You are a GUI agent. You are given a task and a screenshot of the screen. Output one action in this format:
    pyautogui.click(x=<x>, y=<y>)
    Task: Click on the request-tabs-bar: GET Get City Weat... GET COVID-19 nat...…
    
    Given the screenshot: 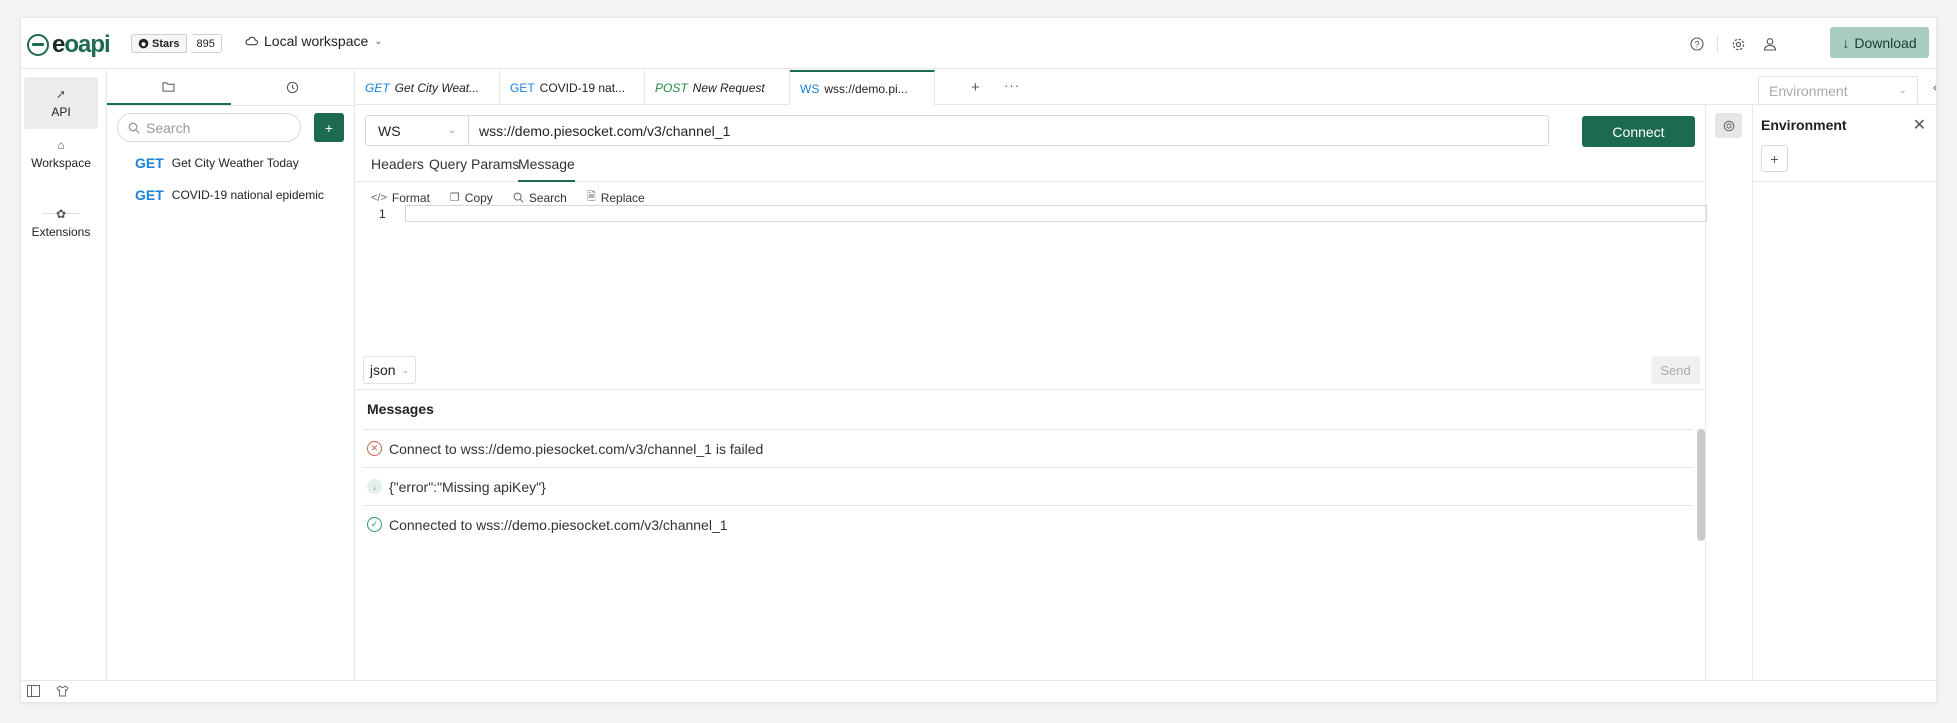 What is the action you would take?
    pyautogui.click(x=1145, y=88)
    